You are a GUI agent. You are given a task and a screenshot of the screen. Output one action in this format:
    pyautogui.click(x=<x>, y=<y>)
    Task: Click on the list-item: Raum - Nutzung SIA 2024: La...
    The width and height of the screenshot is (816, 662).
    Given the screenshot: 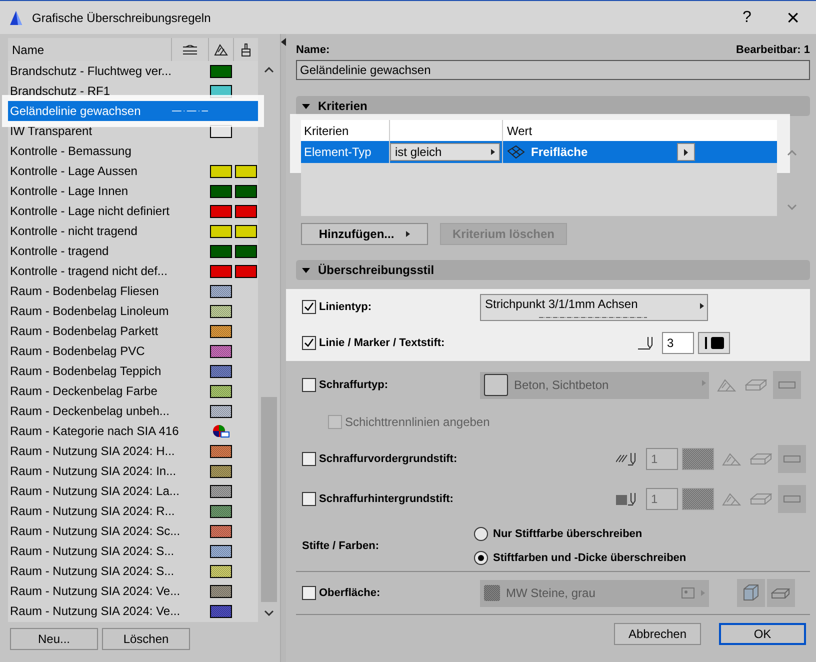 What is the action you would take?
    pyautogui.click(x=133, y=491)
    